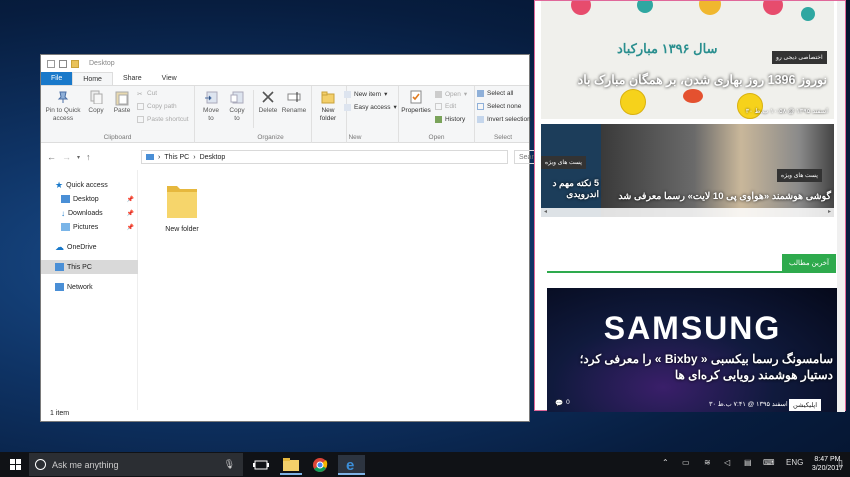 This screenshot has width=850, height=477. What do you see at coordinates (351, 465) in the screenshot?
I see `edge-taskbar-icon: e` at bounding box center [351, 465].